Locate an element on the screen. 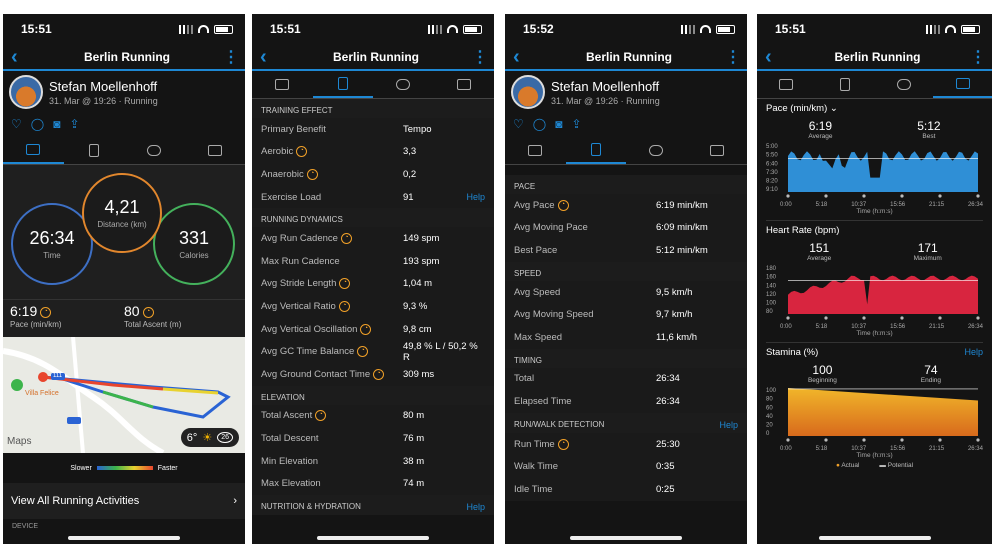 Image resolution: width=992 pixels, height=558 pixels. legend-slower: Slower is located at coordinates (81, 468).